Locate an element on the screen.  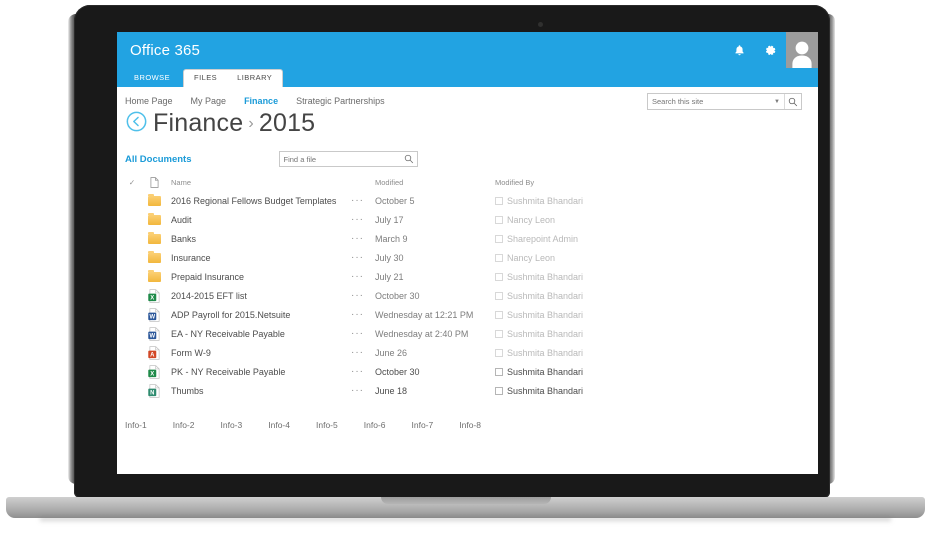
table-row: A Form W-9 ··· June 26 Sushmita Bhandari is located at coordinates (467, 352).